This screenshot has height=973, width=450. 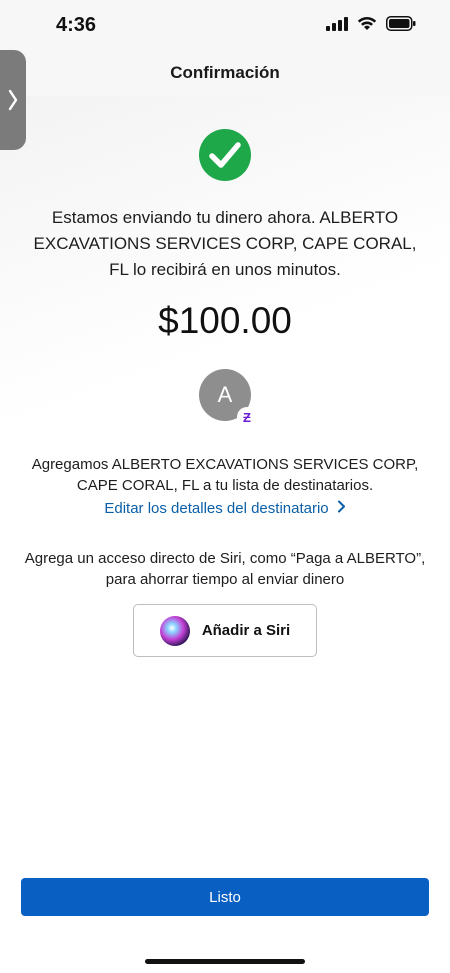 What do you see at coordinates (401, 23) in the screenshot?
I see `battery-icon` at bounding box center [401, 23].